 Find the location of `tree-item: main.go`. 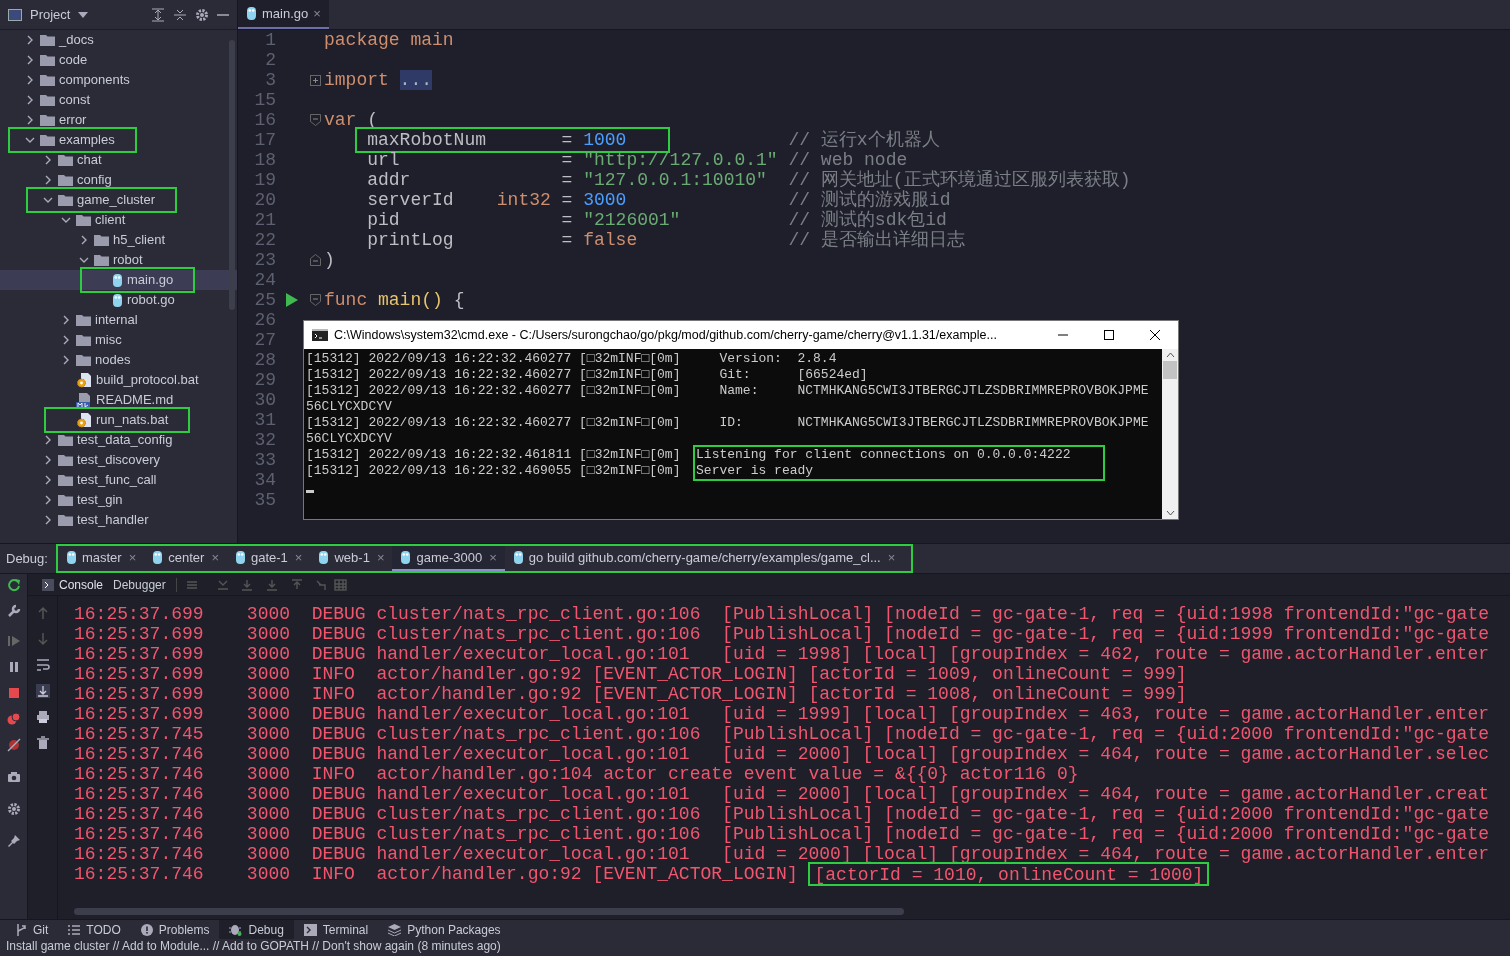

tree-item: main.go is located at coordinates (118, 280).